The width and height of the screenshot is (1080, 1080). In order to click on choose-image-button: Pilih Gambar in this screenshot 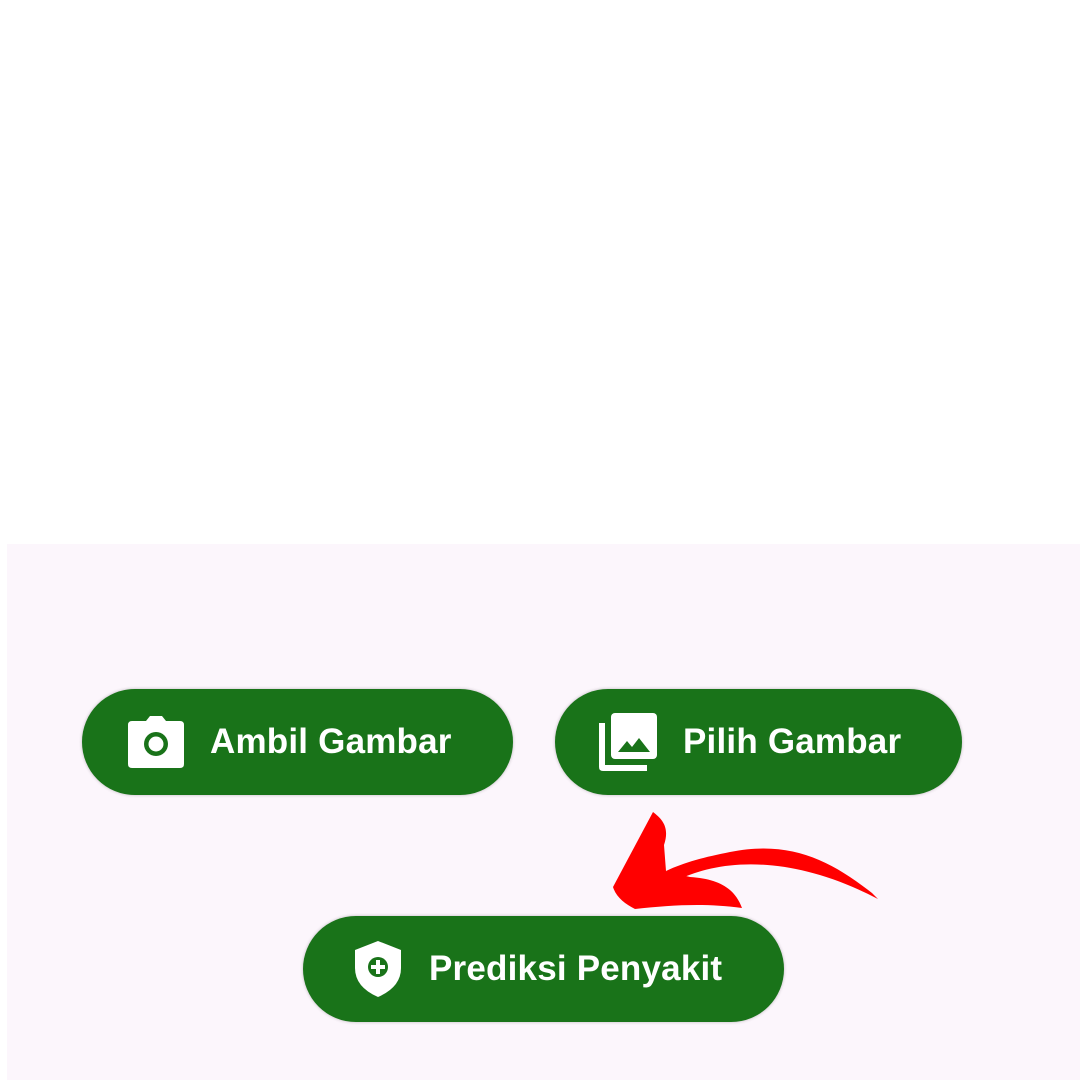, I will do `click(758, 742)`.